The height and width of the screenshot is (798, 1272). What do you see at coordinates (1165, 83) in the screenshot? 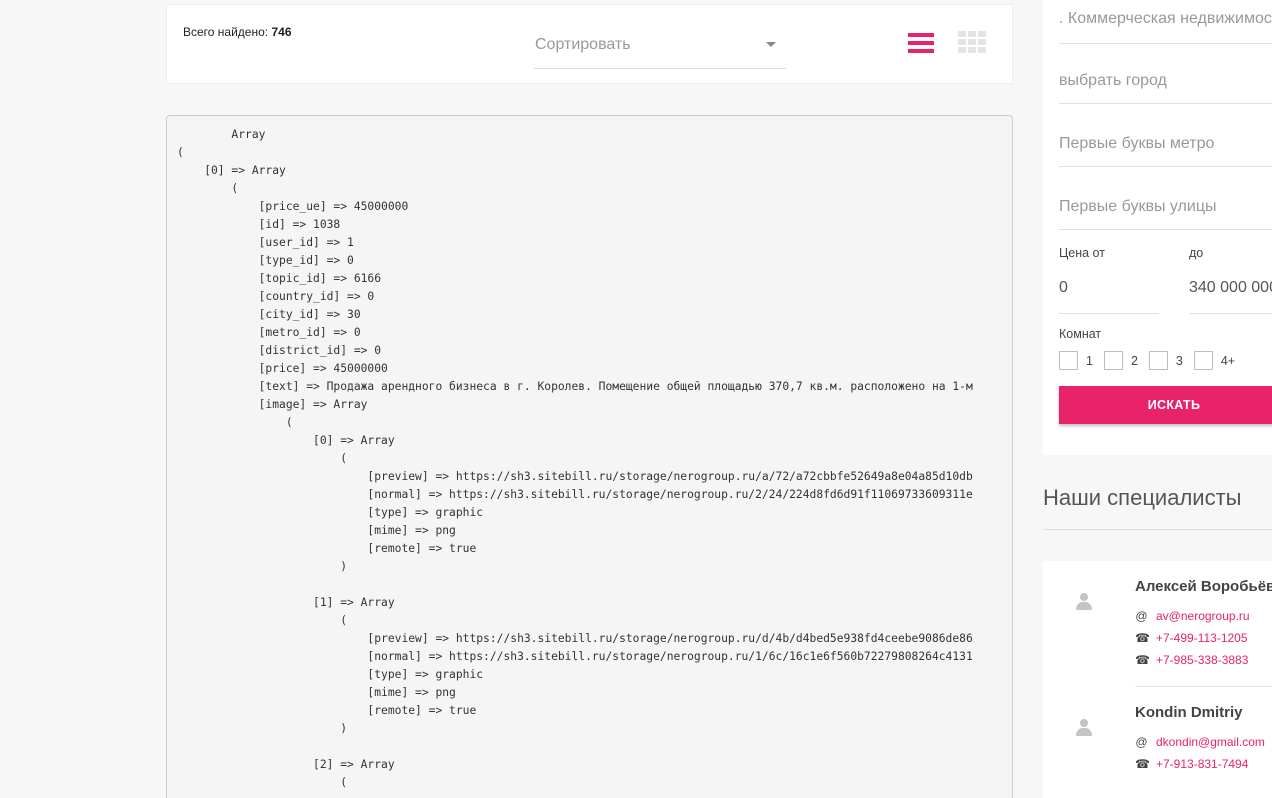
I see `city-input: выбрать город` at bounding box center [1165, 83].